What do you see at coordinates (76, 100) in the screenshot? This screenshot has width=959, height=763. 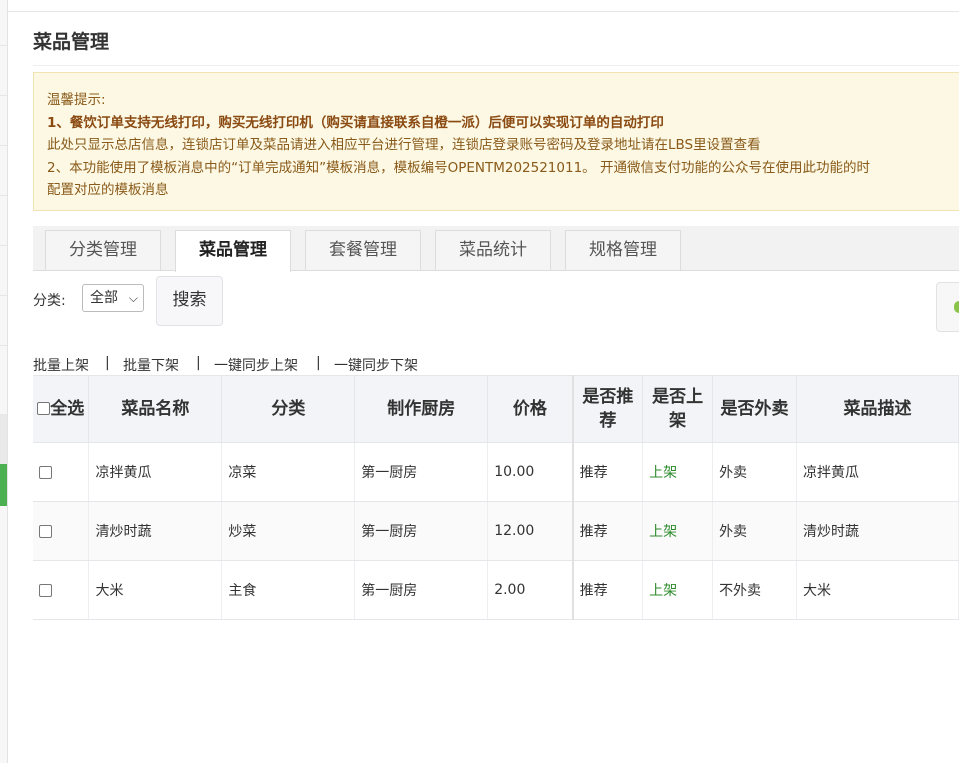 I see `notice-heading: 温馨提示:` at bounding box center [76, 100].